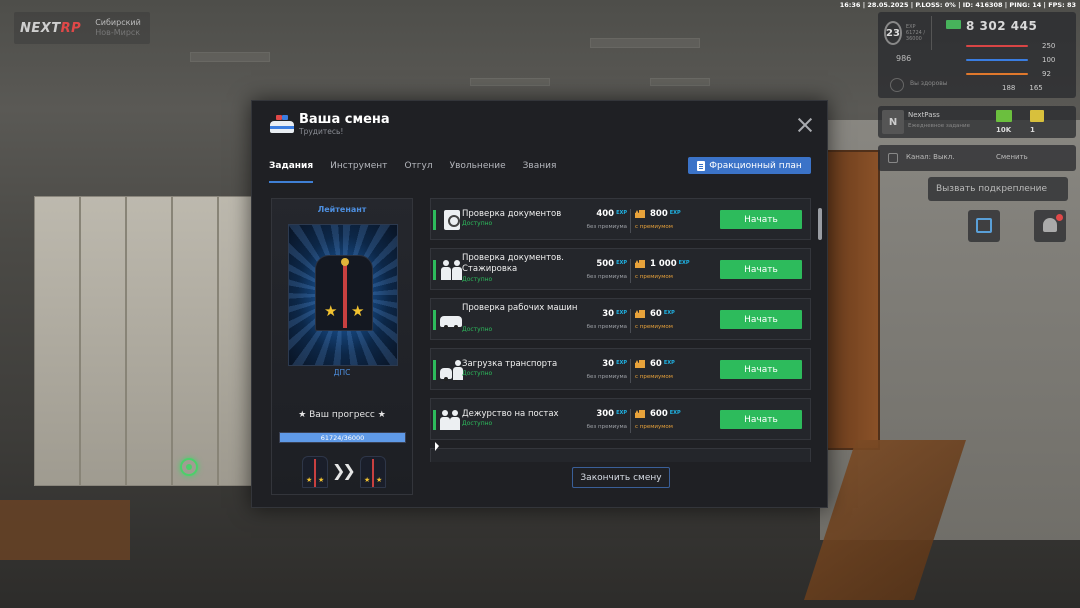 The image size is (1080, 608). Describe the element at coordinates (904, 58) in the screenshot. I see `reputation-value: 986` at that location.